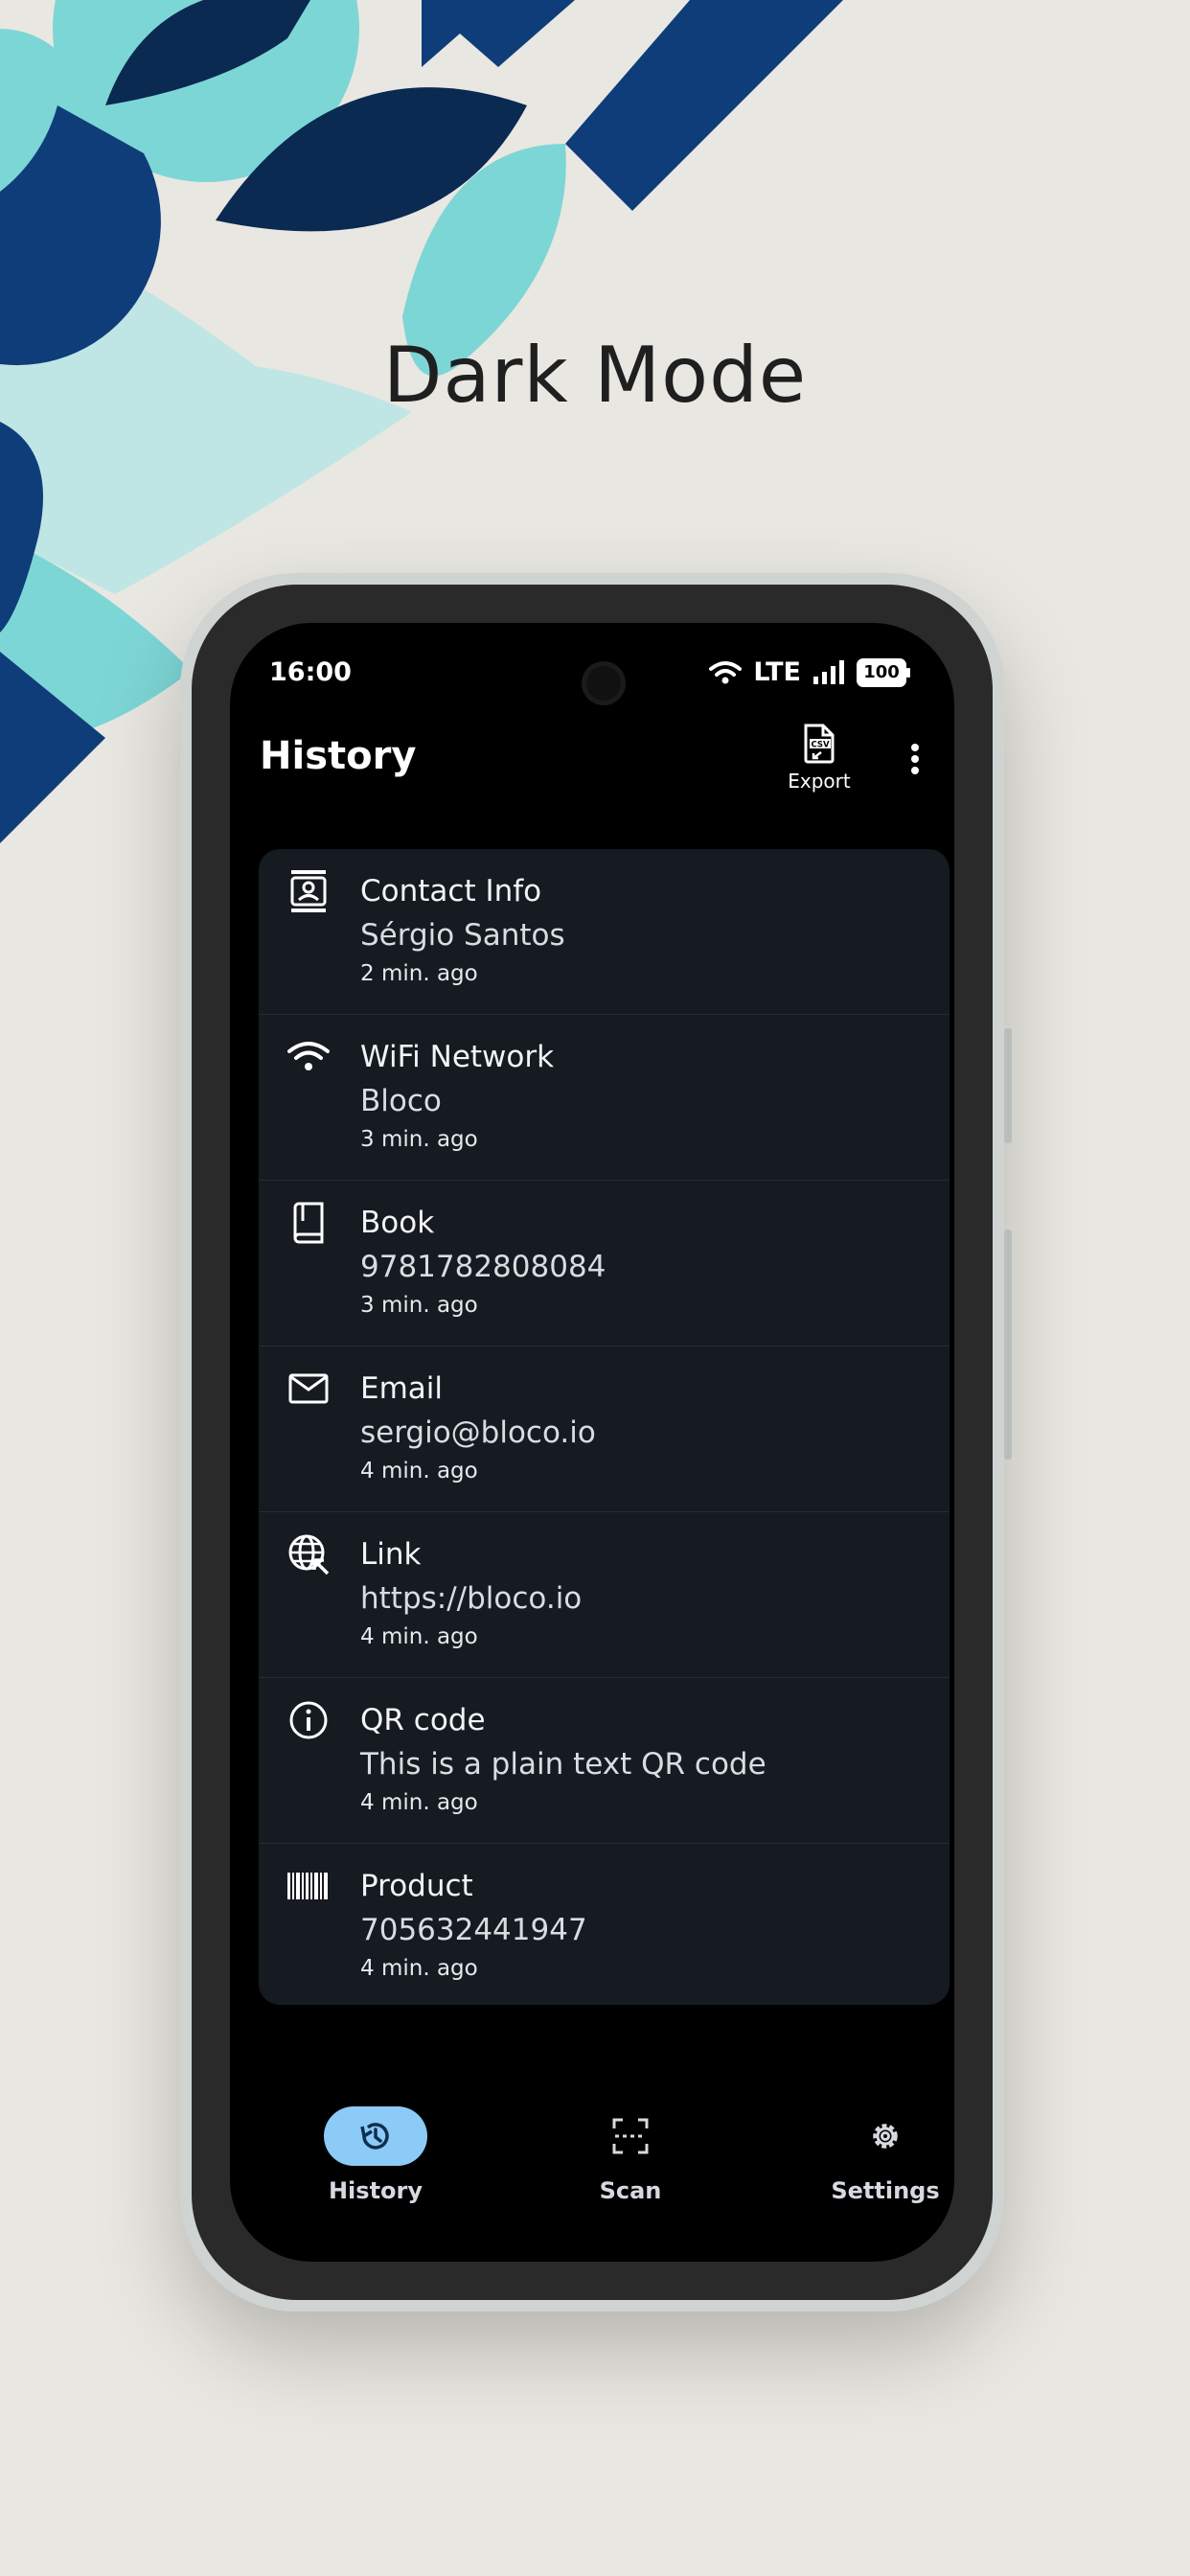 The height and width of the screenshot is (2576, 1190). I want to click on info-icon, so click(309, 1720).